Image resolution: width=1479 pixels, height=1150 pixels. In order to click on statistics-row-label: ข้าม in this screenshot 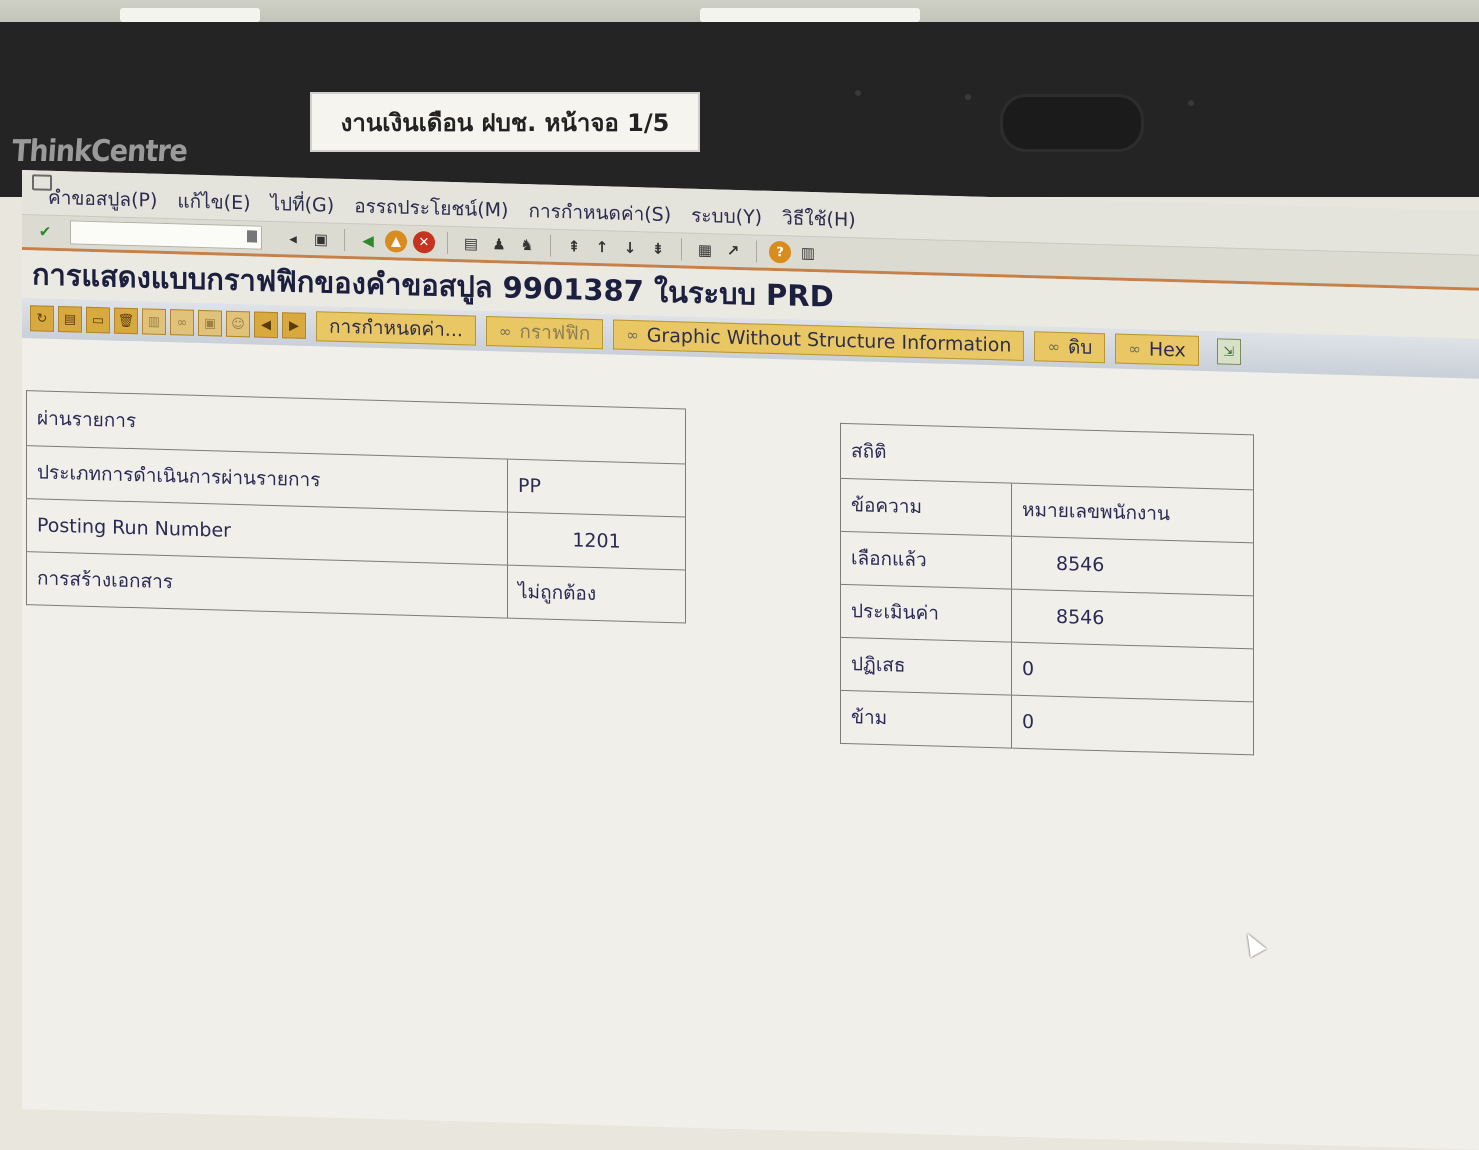, I will do `click(926, 719)`.